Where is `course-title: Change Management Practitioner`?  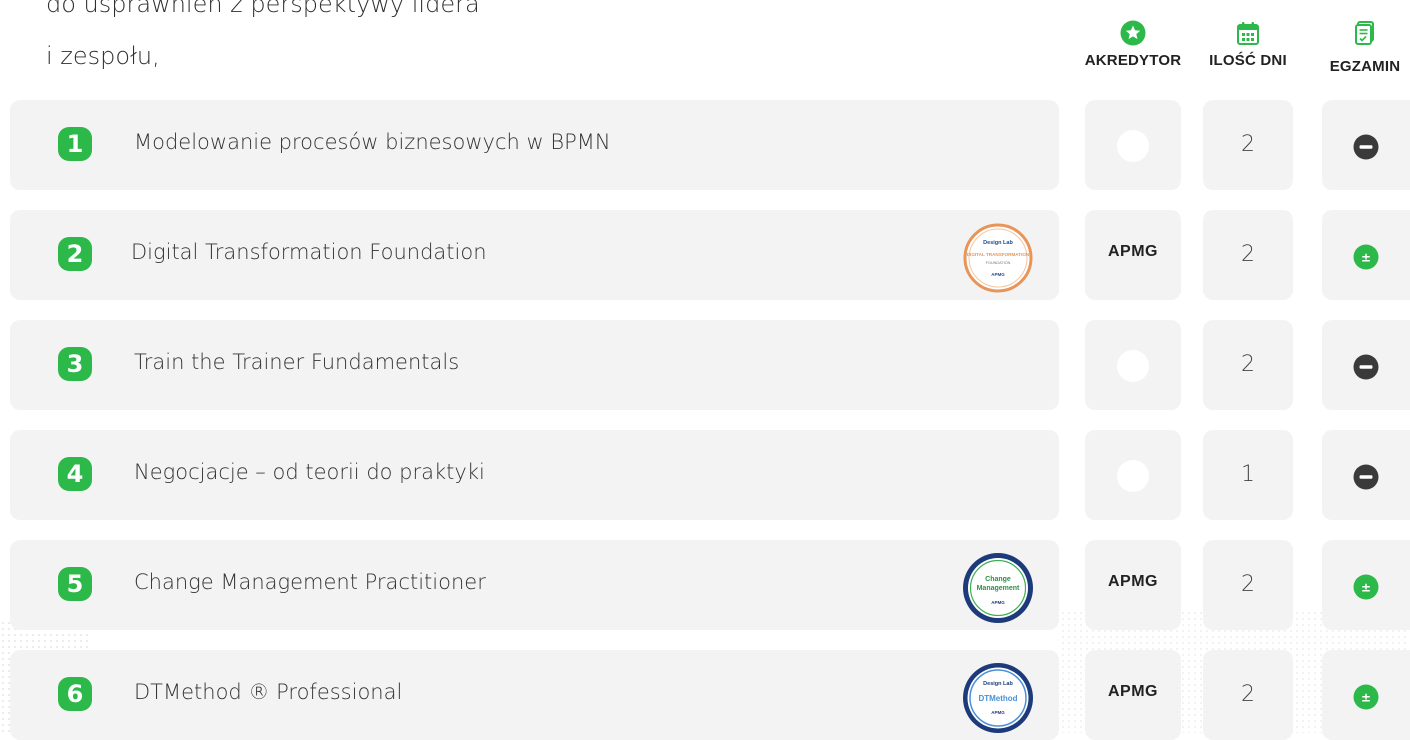
course-title: Change Management Practitioner is located at coordinates (310, 582).